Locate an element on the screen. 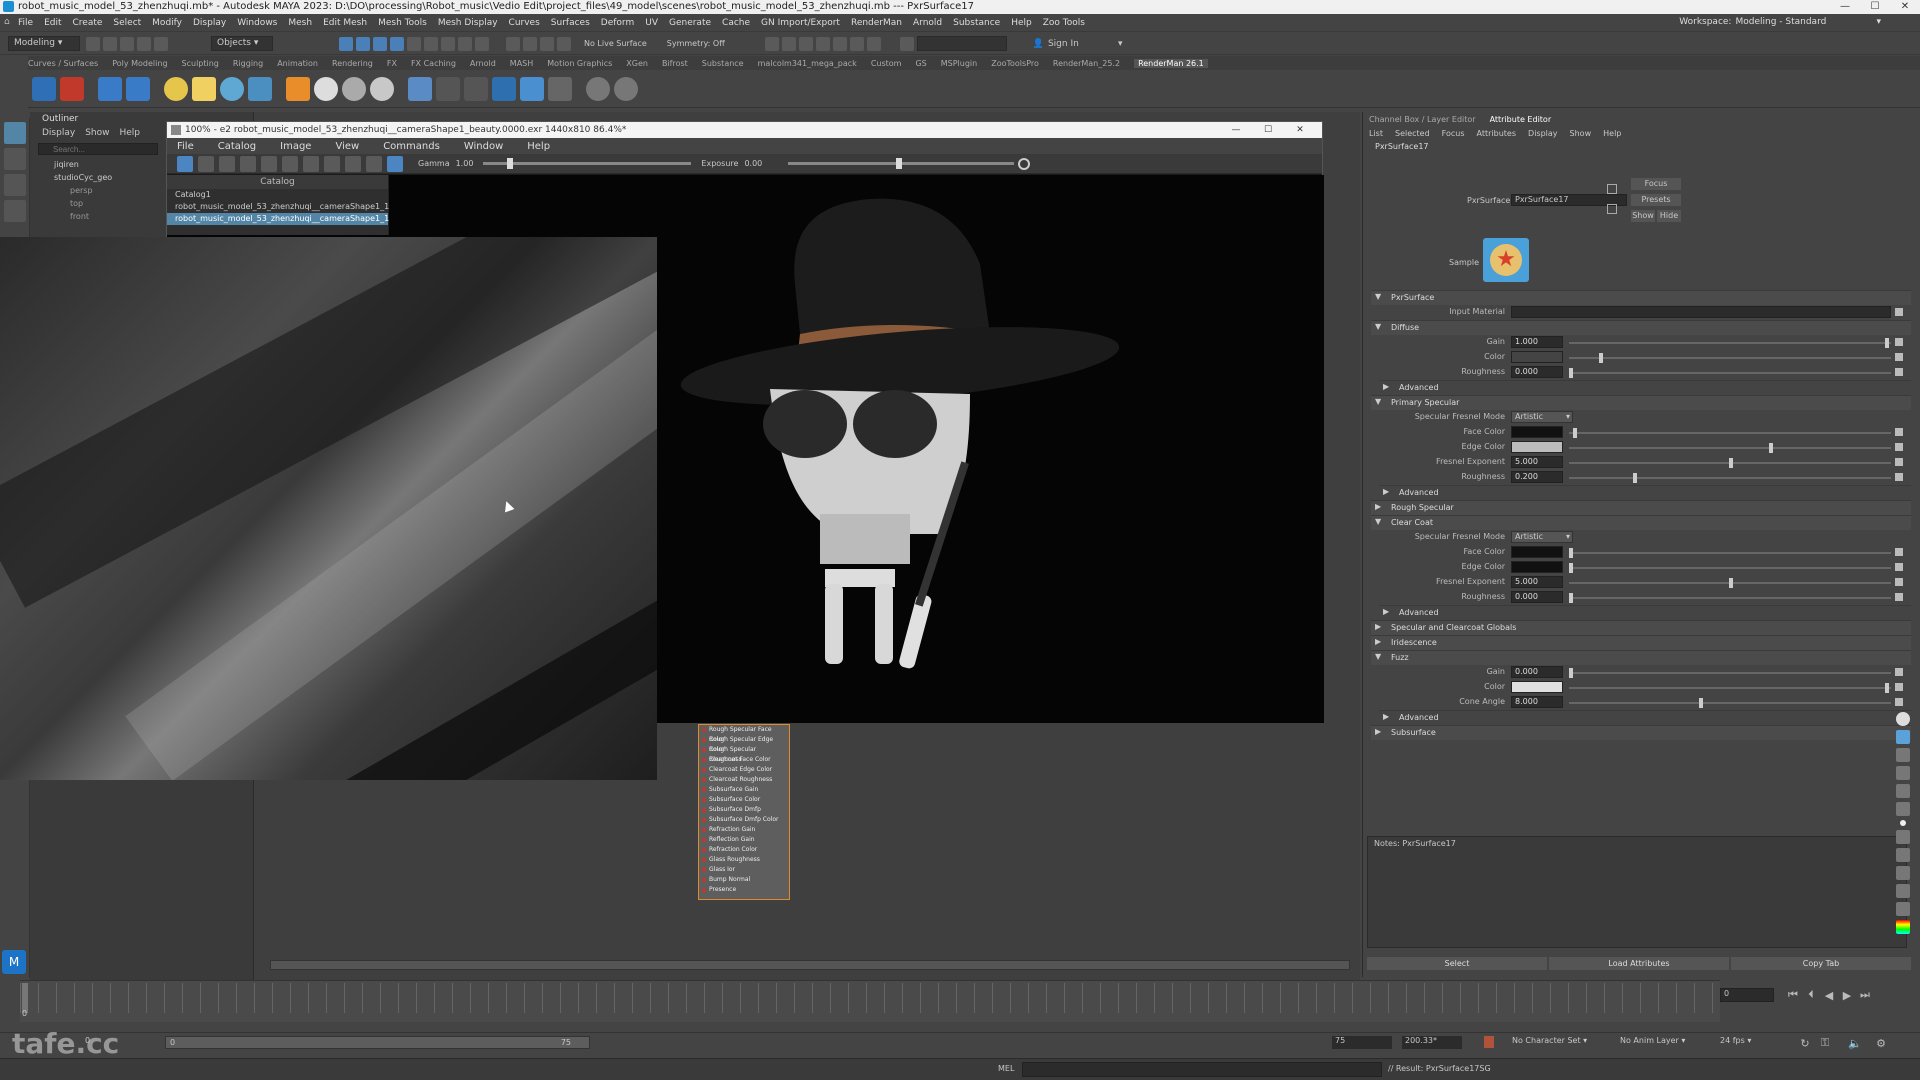 This screenshot has height=1080, width=1920. menu-select: Select is located at coordinates (127, 23).